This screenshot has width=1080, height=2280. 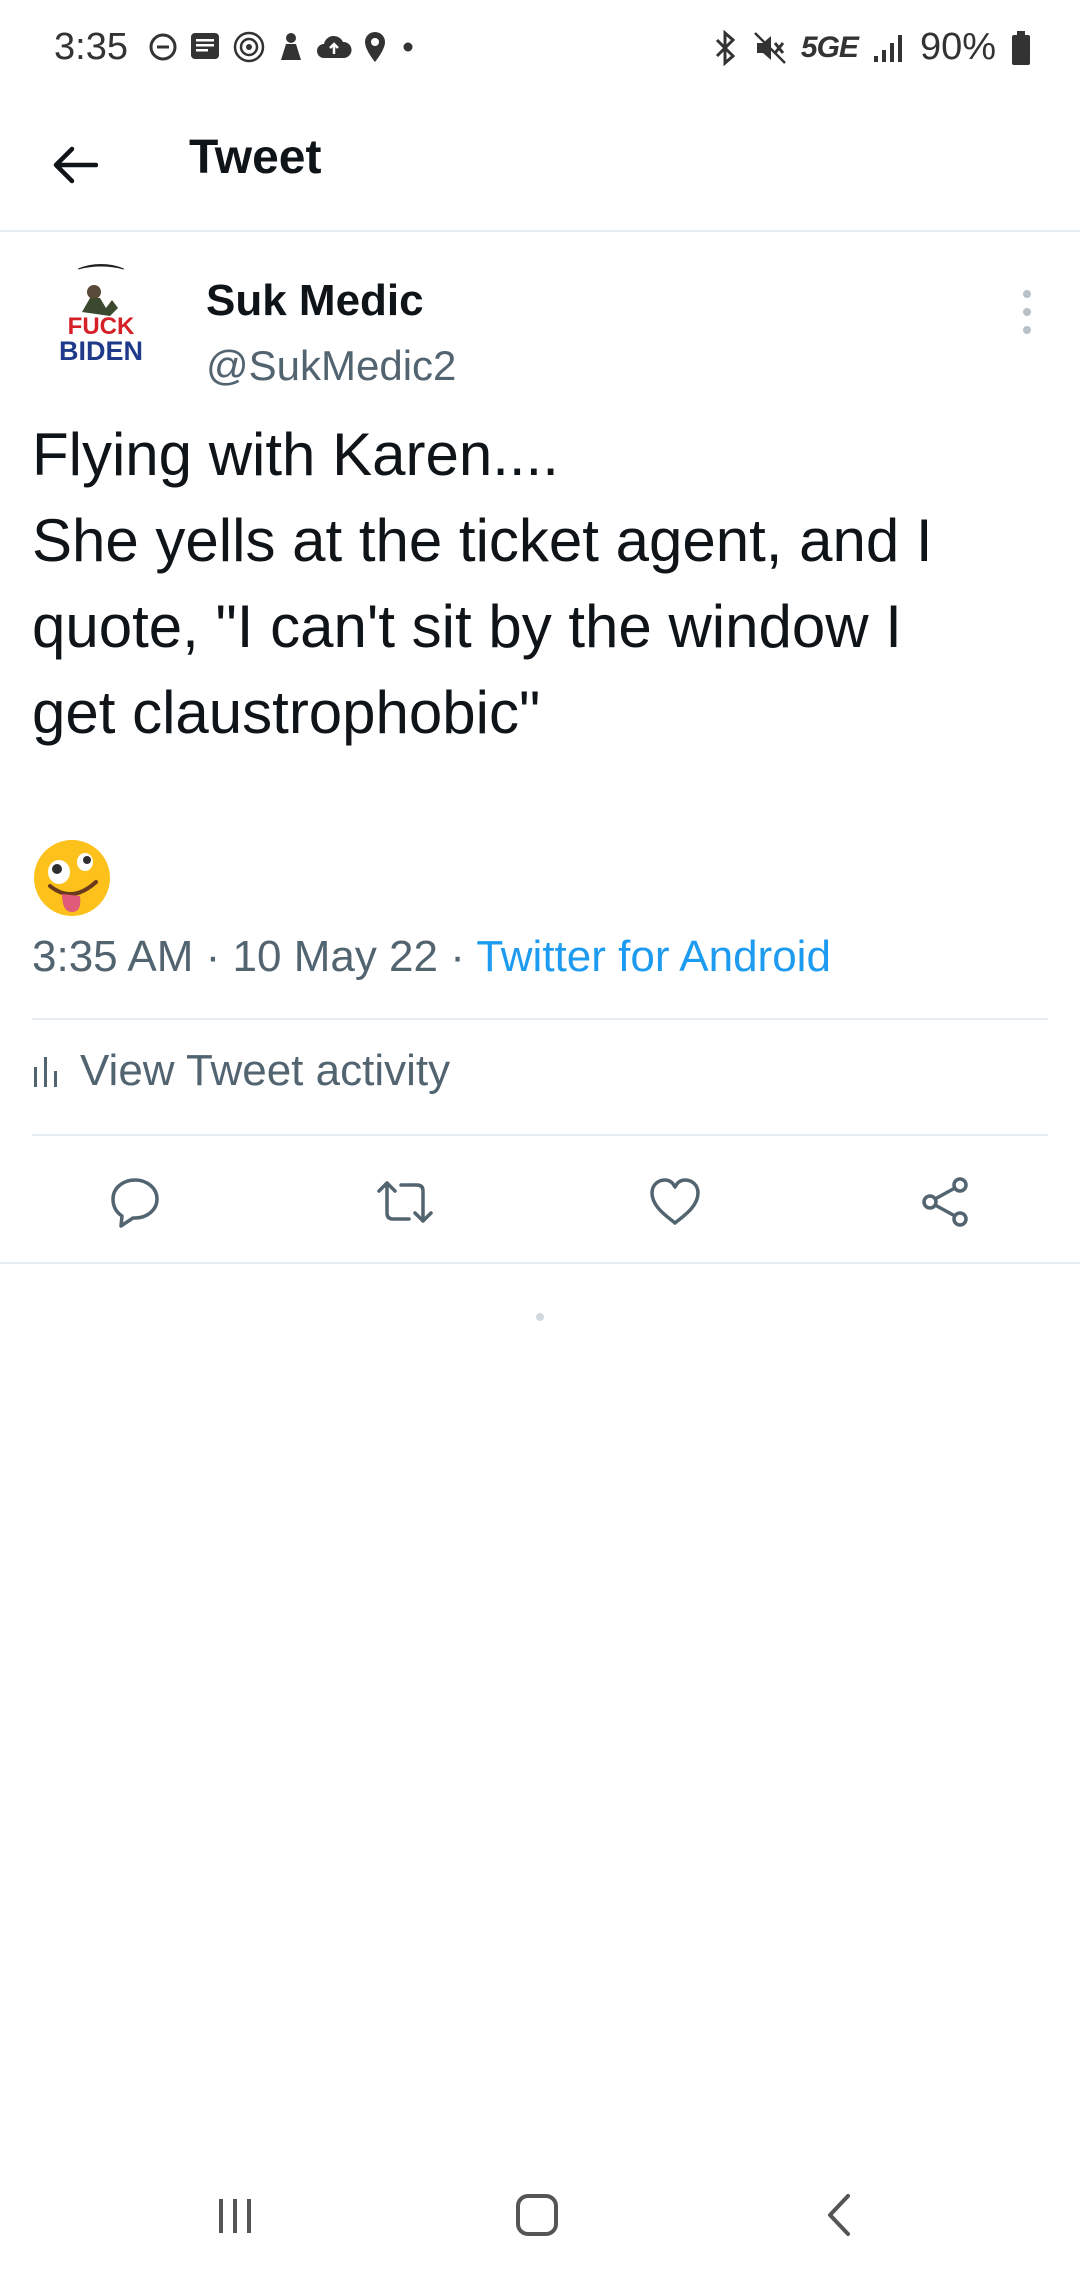 What do you see at coordinates (163, 47) in the screenshot?
I see `dnd-icon` at bounding box center [163, 47].